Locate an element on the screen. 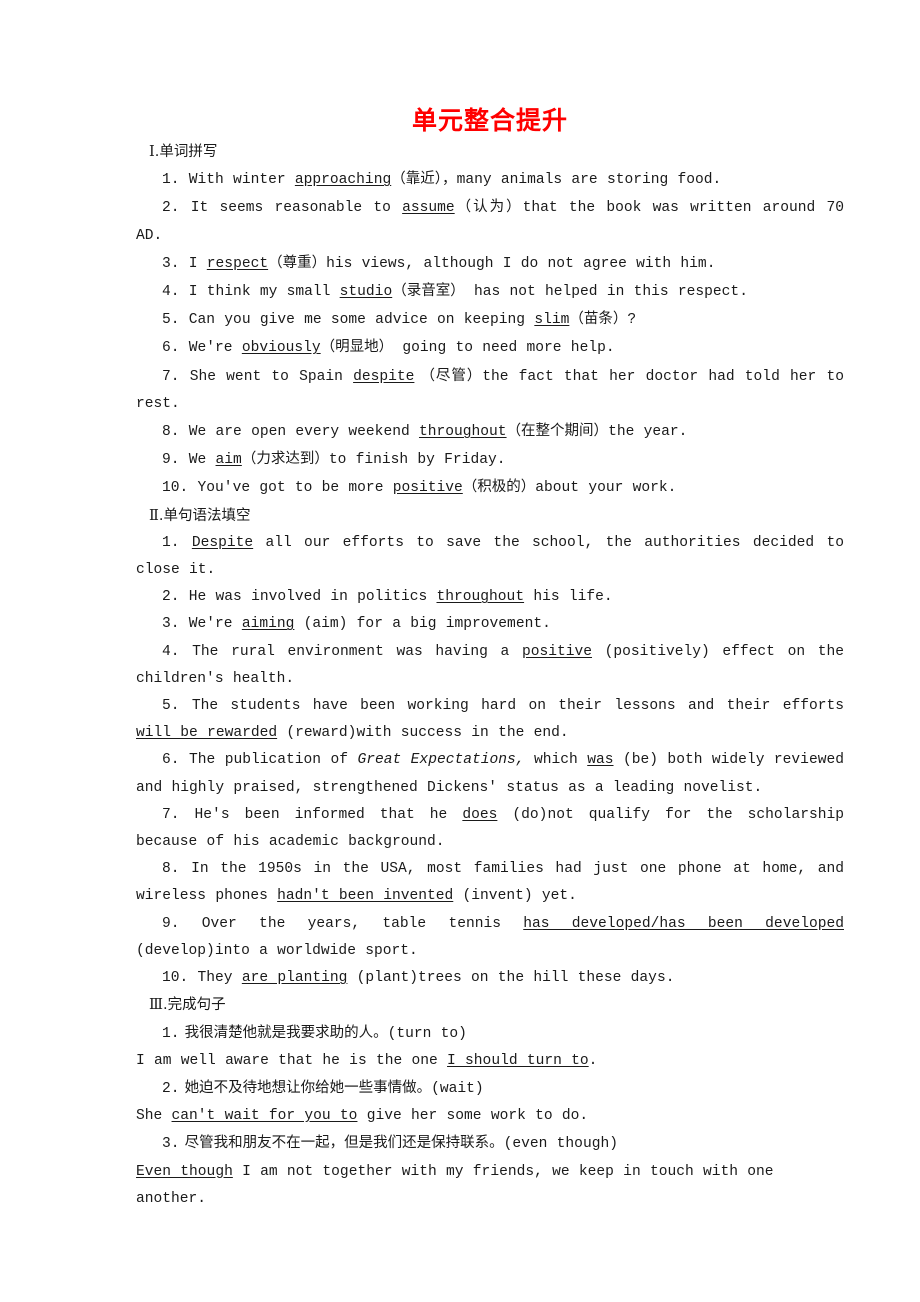 The width and height of the screenshot is (920, 1302). section-label-2: 单句语法填空 is located at coordinates (207, 515).